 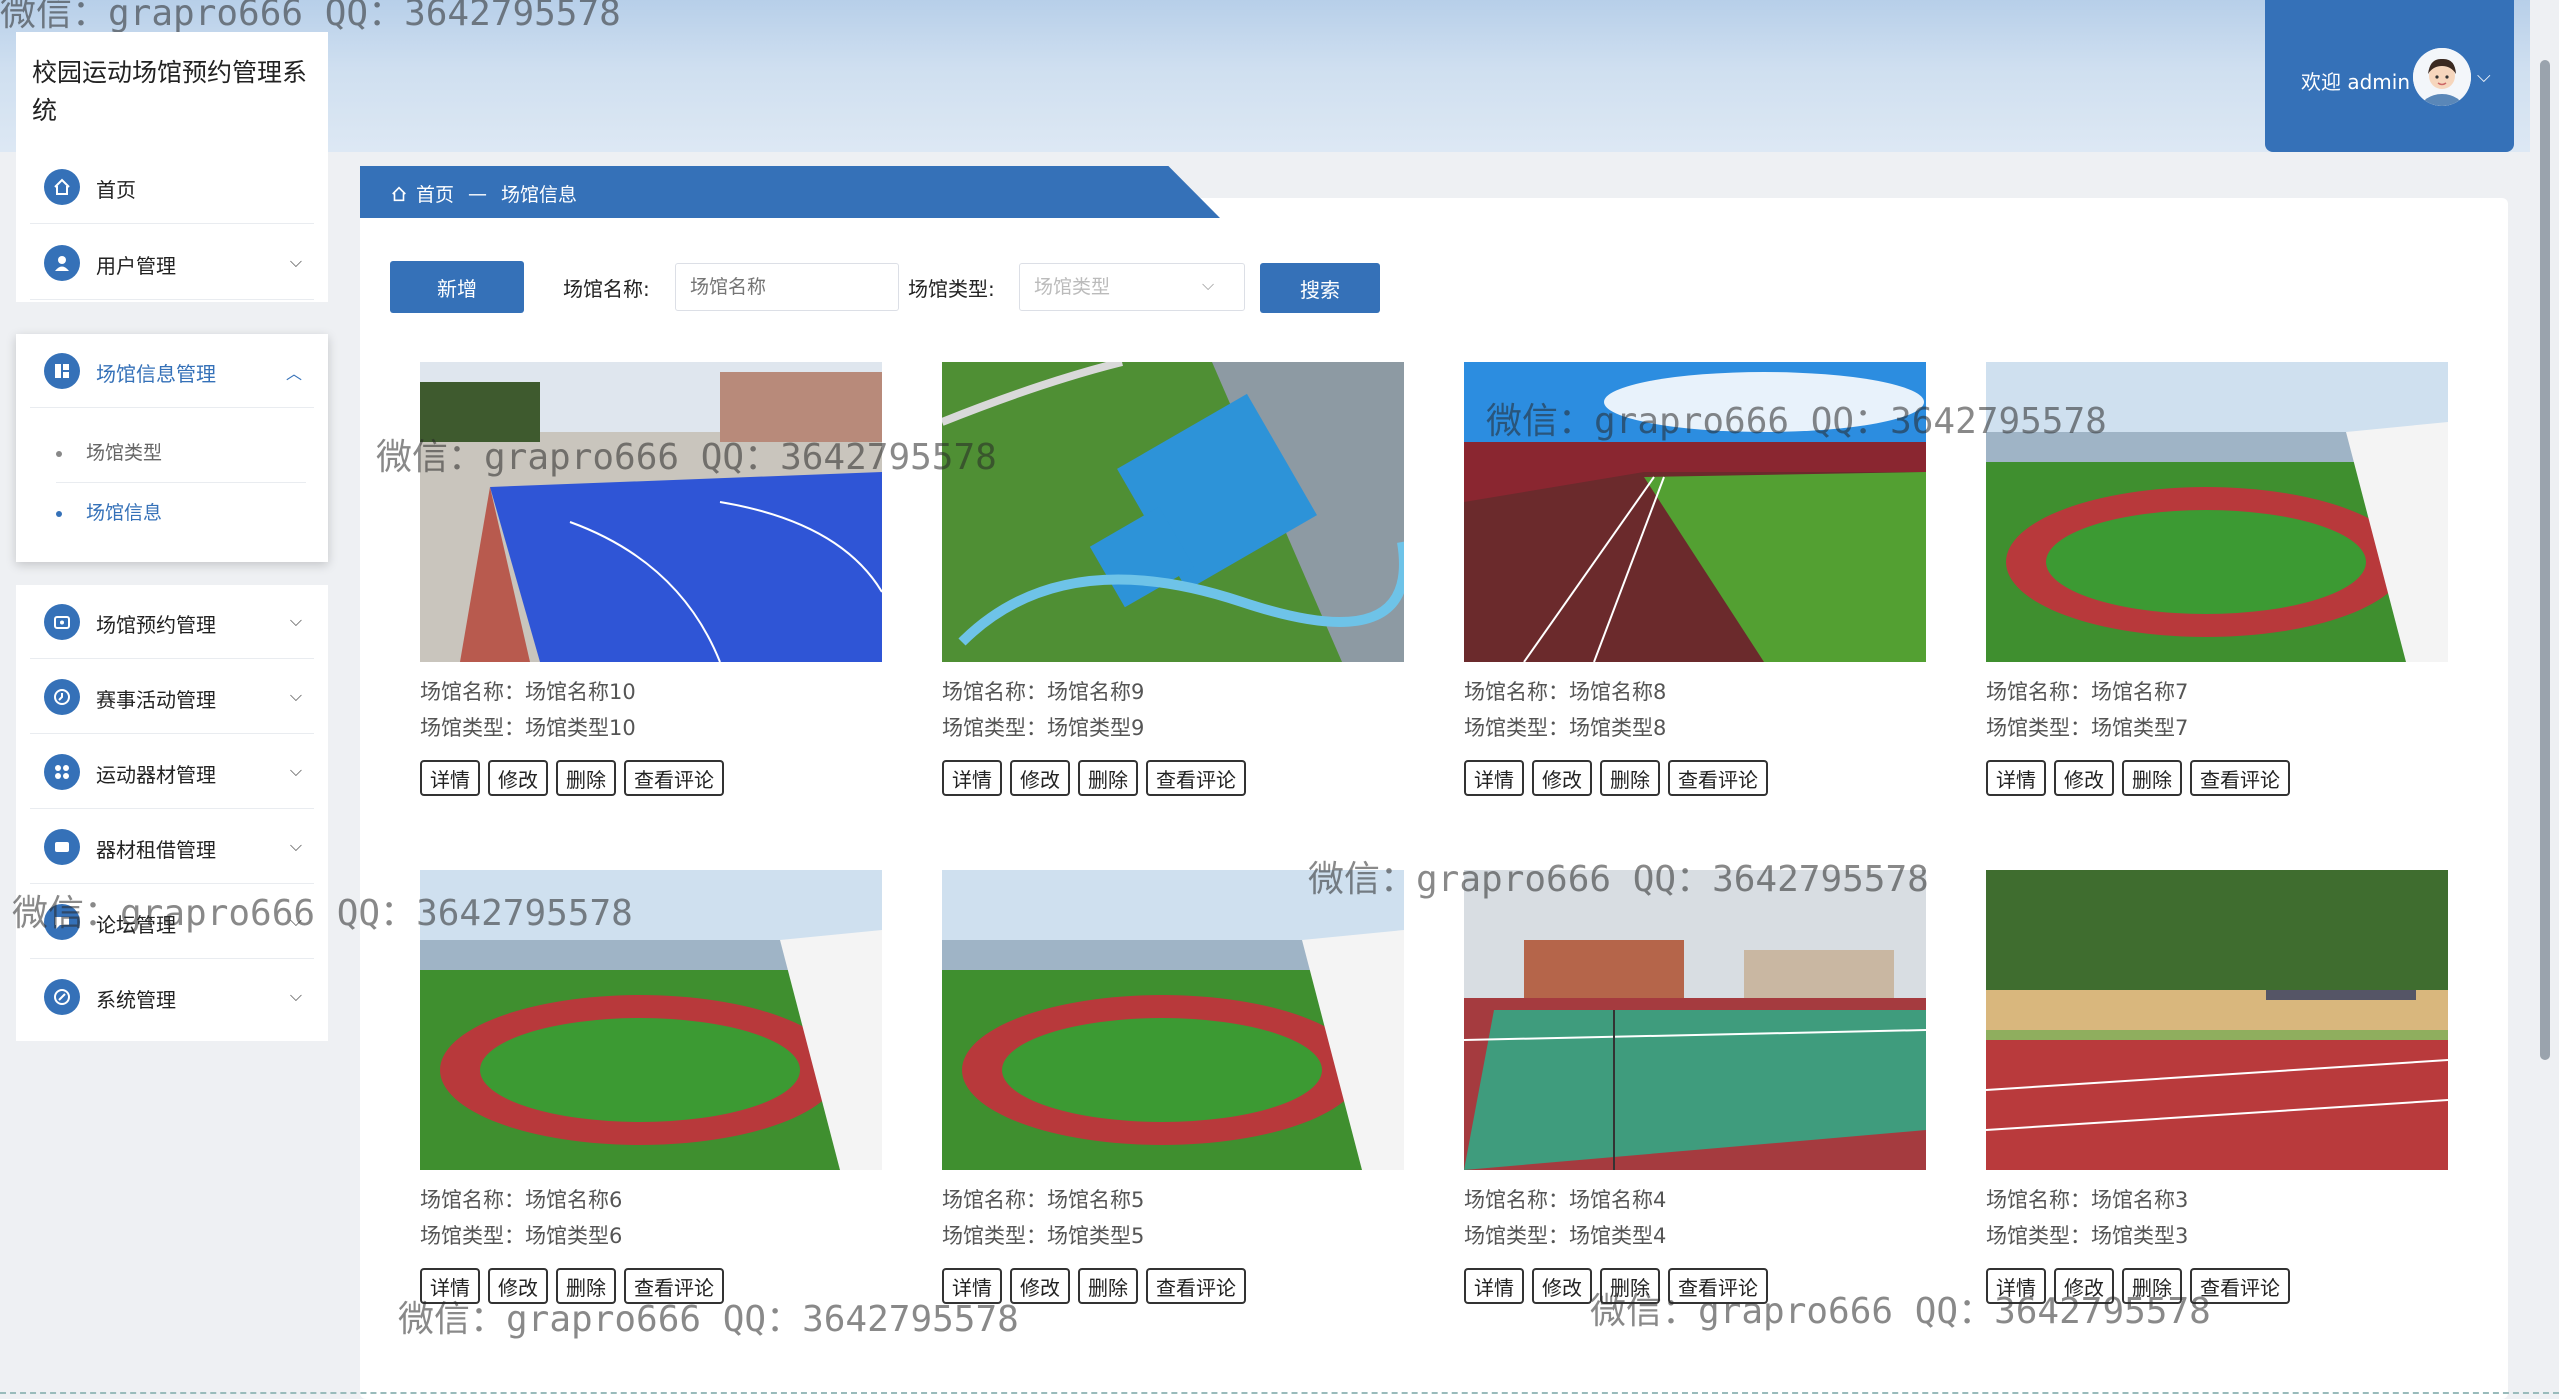 I want to click on sidebar-item-label: 系统管理, so click(x=136, y=1000).